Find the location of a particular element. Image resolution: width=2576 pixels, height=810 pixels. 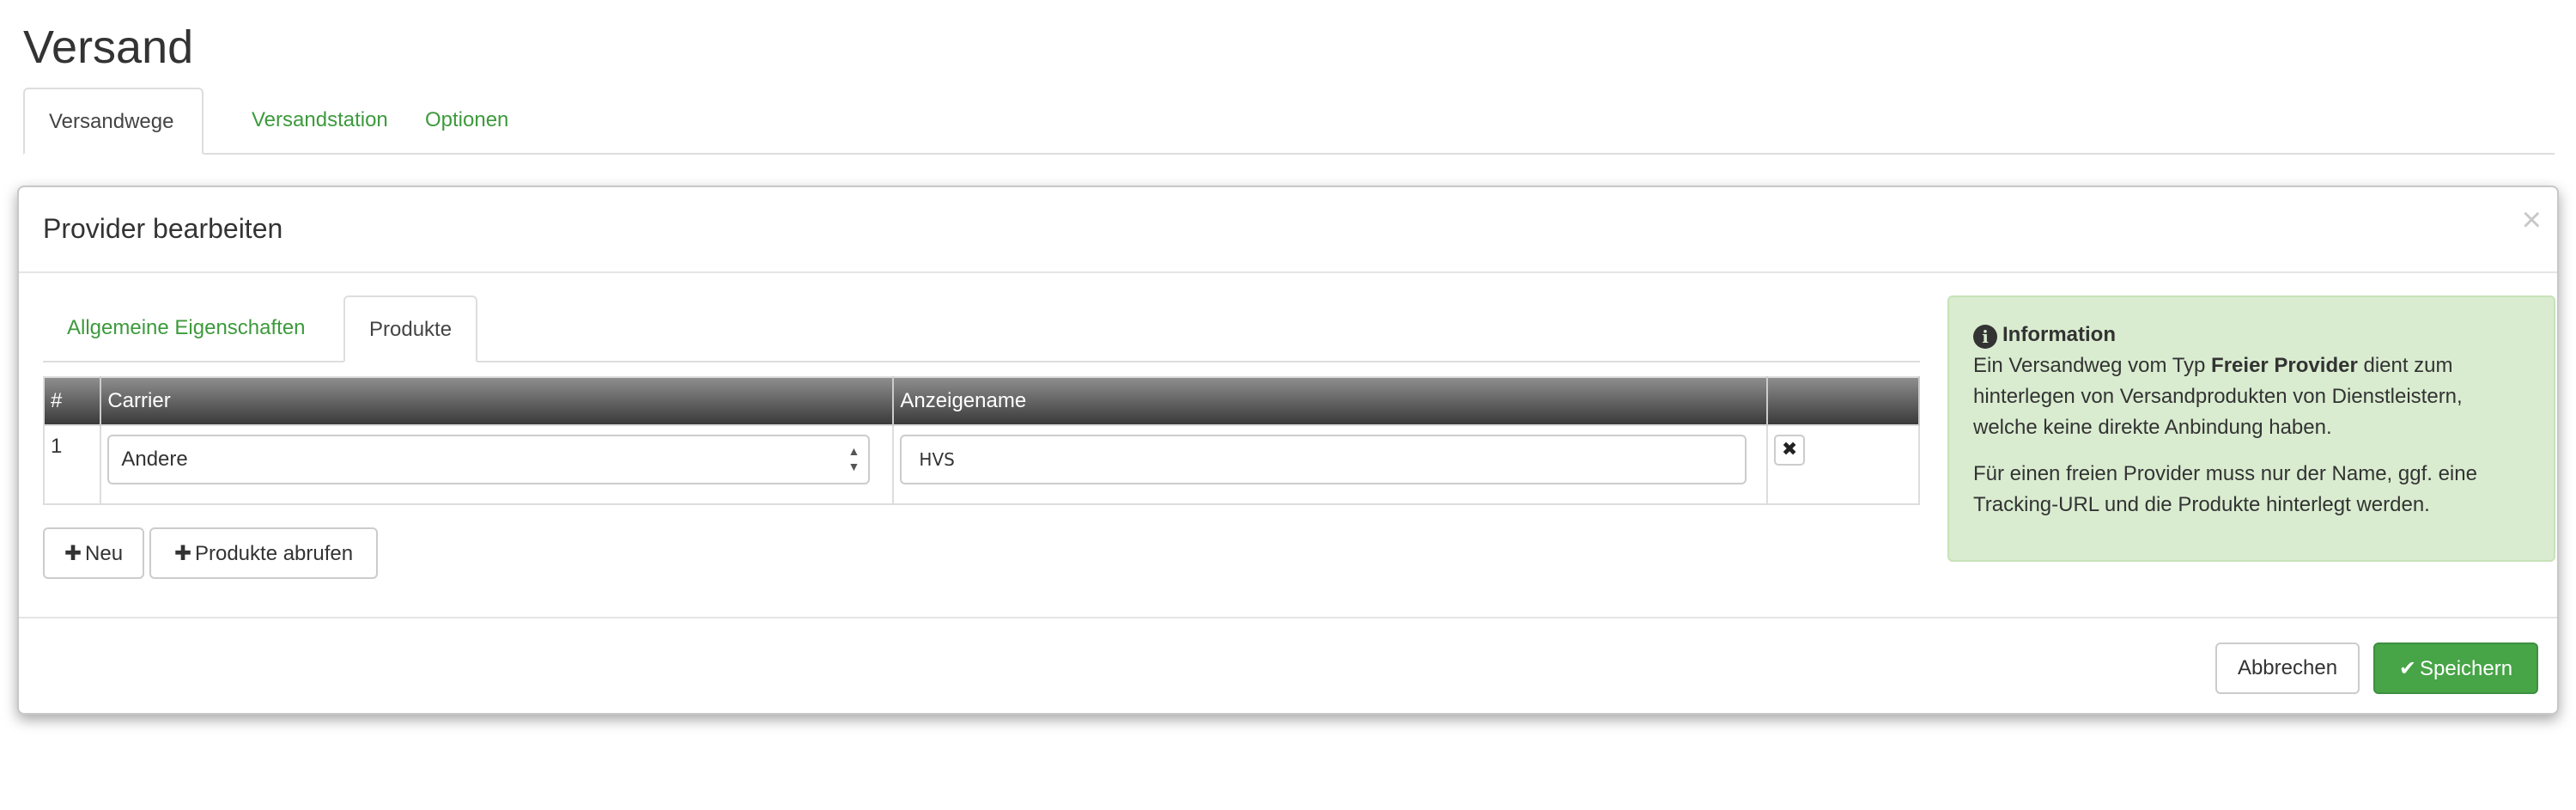

table-row: 1 Andere ▲▼ ✖ is located at coordinates (982, 464).